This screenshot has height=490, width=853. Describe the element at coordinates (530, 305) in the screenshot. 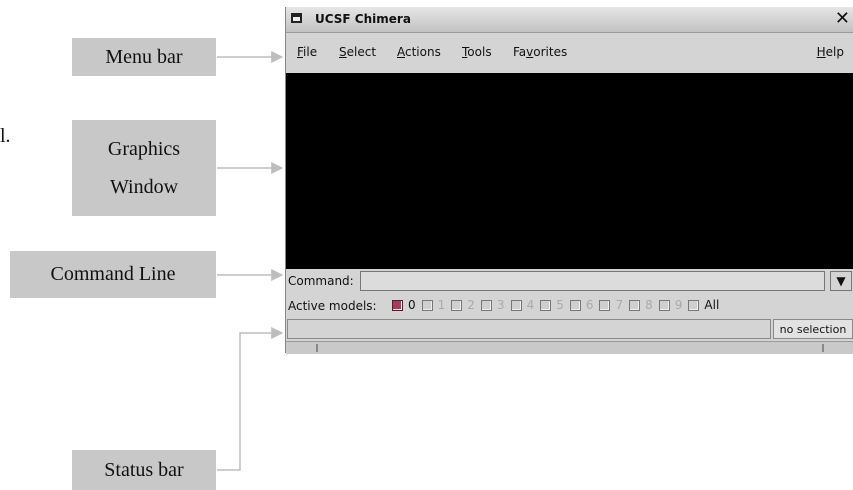

I see `active-model-label: 4` at that location.